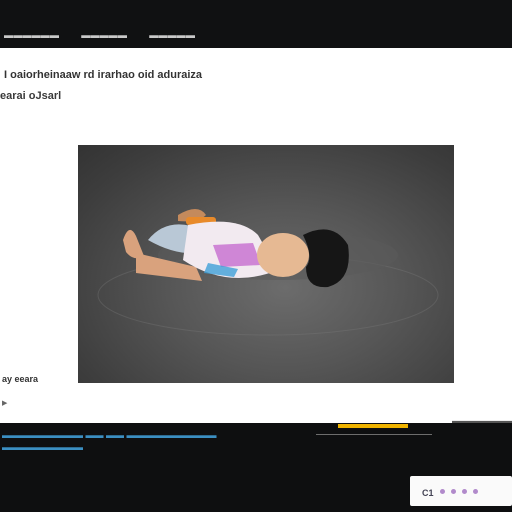  Describe the element at coordinates (42, 447) in the screenshot. I see `footer-link-2: ▬▬▬▬▬▬▬▬▬` at that location.